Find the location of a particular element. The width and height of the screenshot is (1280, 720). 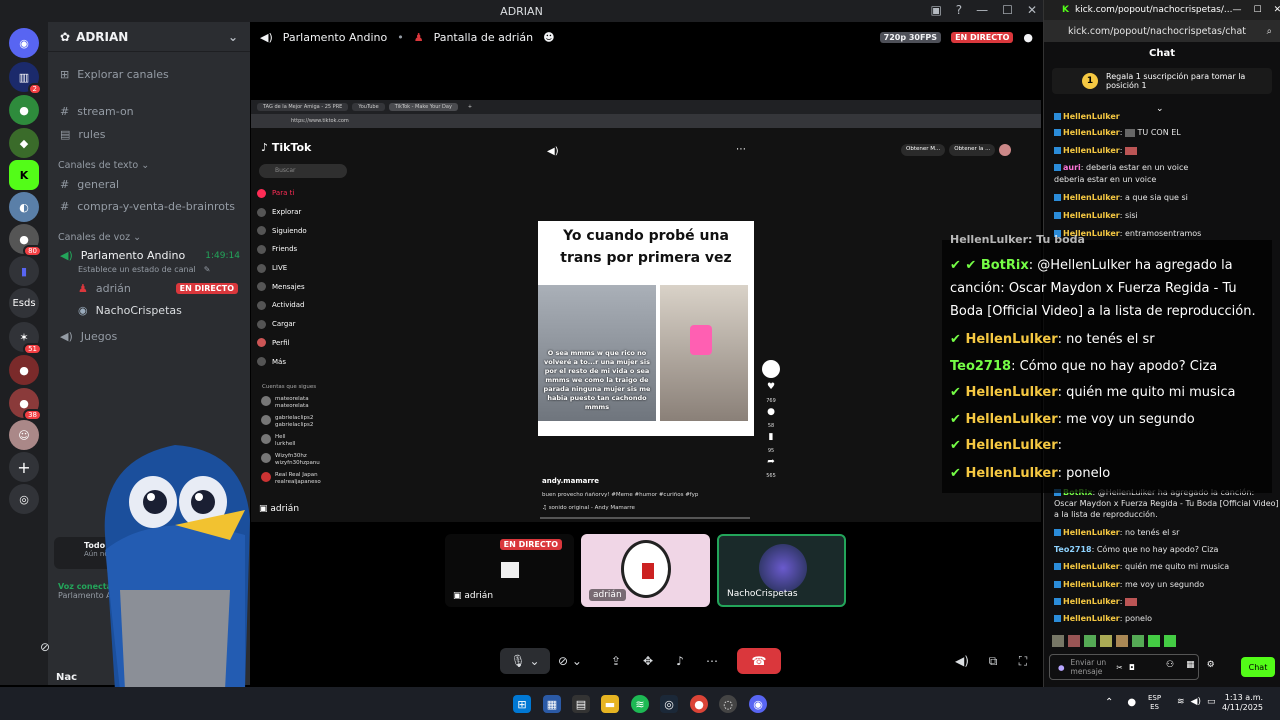

like-icon: ♥ is located at coordinates (771, 390).